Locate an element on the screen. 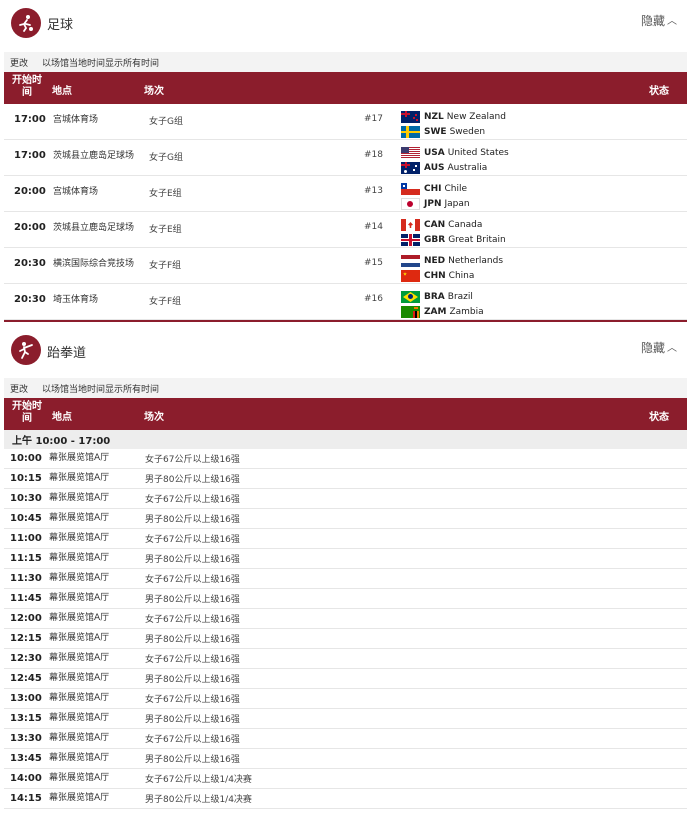 Image resolution: width=691 pixels, height=822 pixels. team-code: SWE is located at coordinates (435, 132).